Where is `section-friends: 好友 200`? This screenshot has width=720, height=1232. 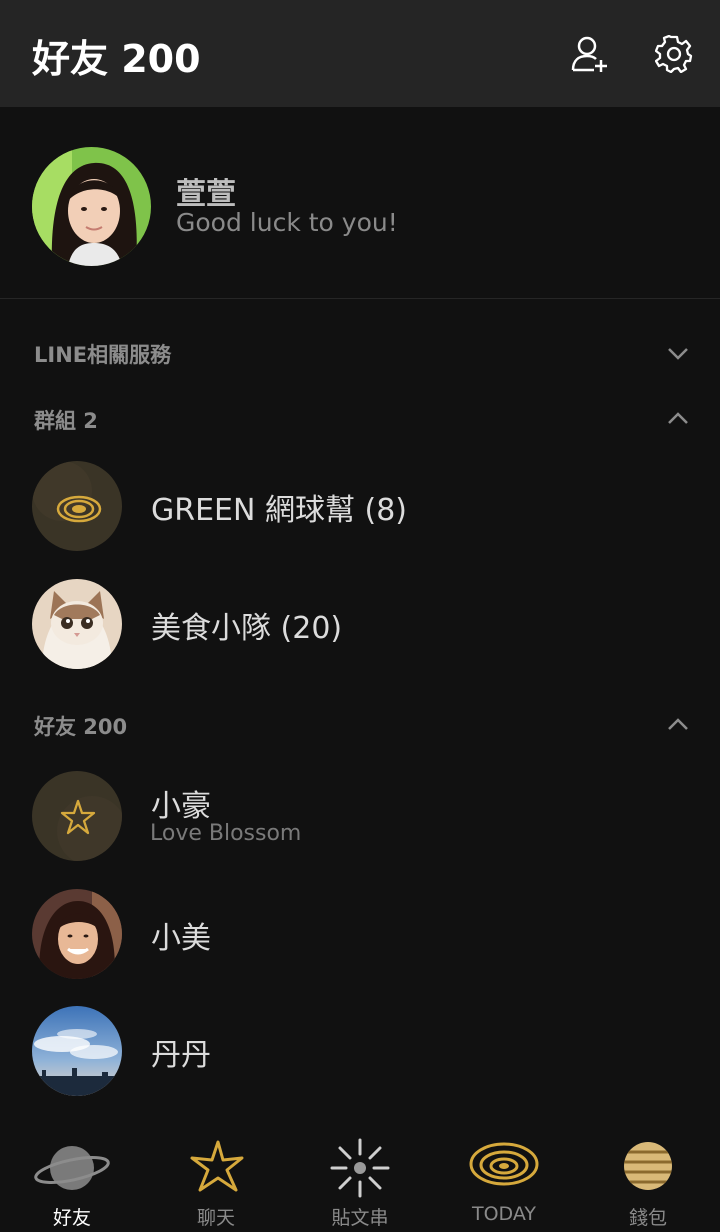
section-friends: 好友 200 is located at coordinates (360, 724).